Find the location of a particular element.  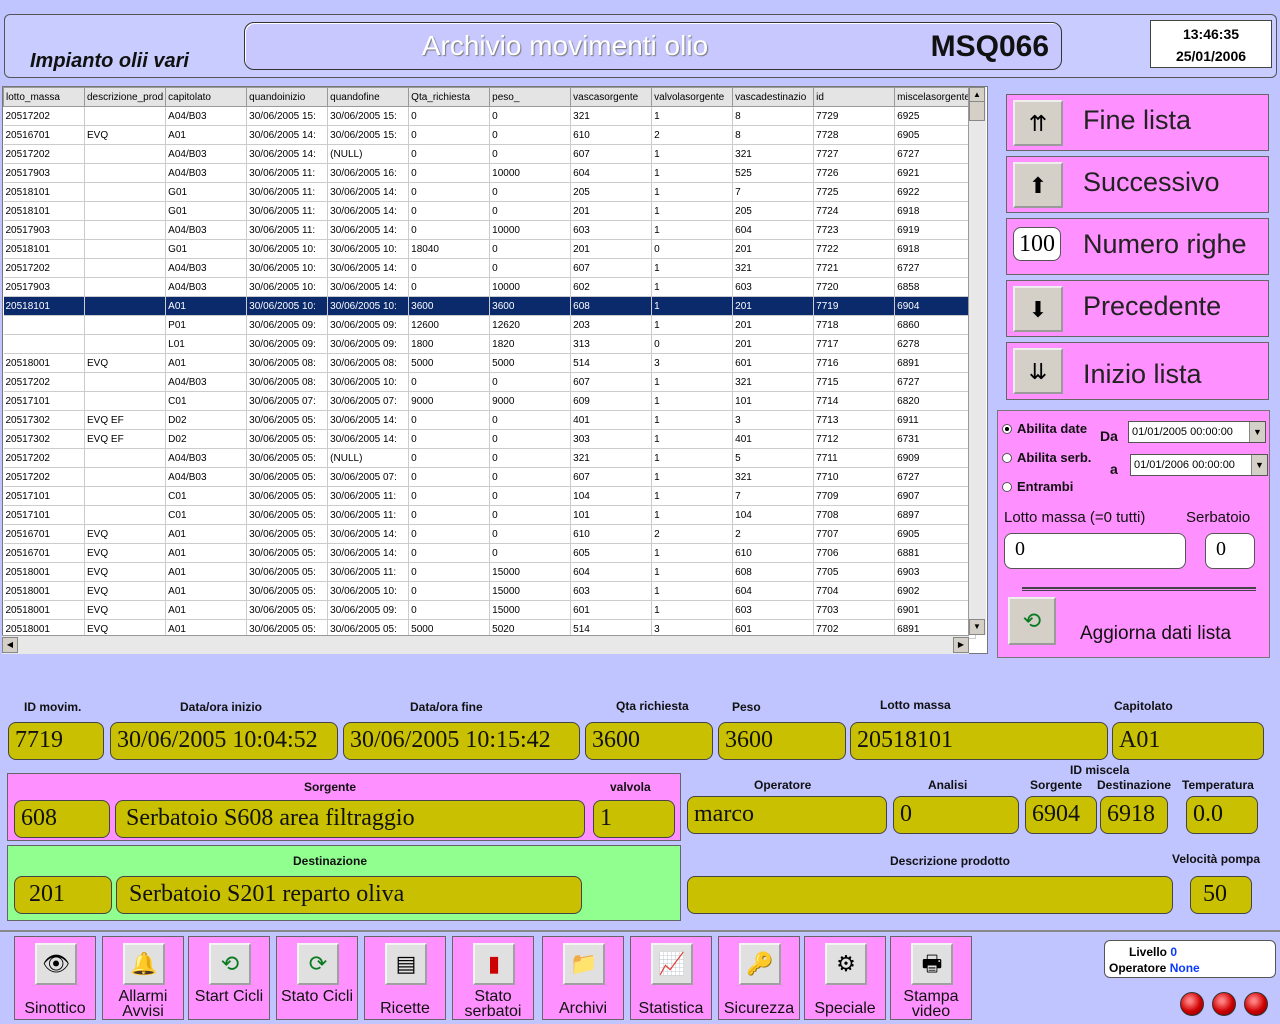

vertical-scrollbar: ▲ ▼ is located at coordinates (977, 361).